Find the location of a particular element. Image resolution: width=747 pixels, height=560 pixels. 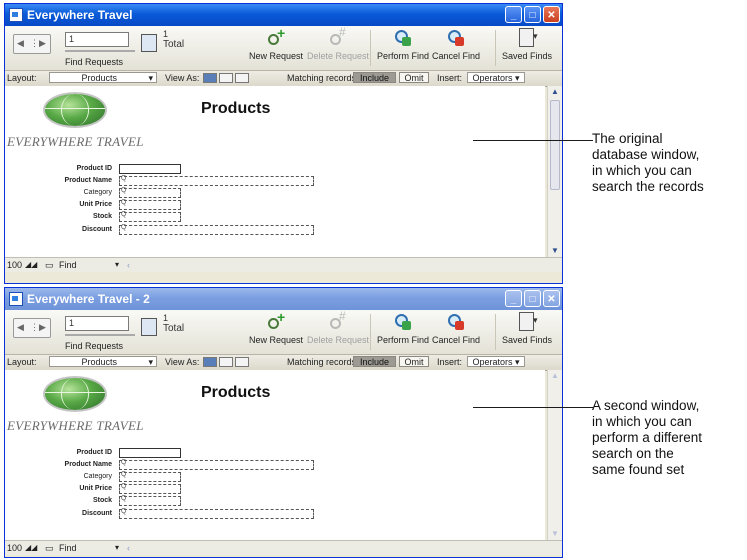

book-slider-icon: ⋮ is located at coordinates (34, 327).